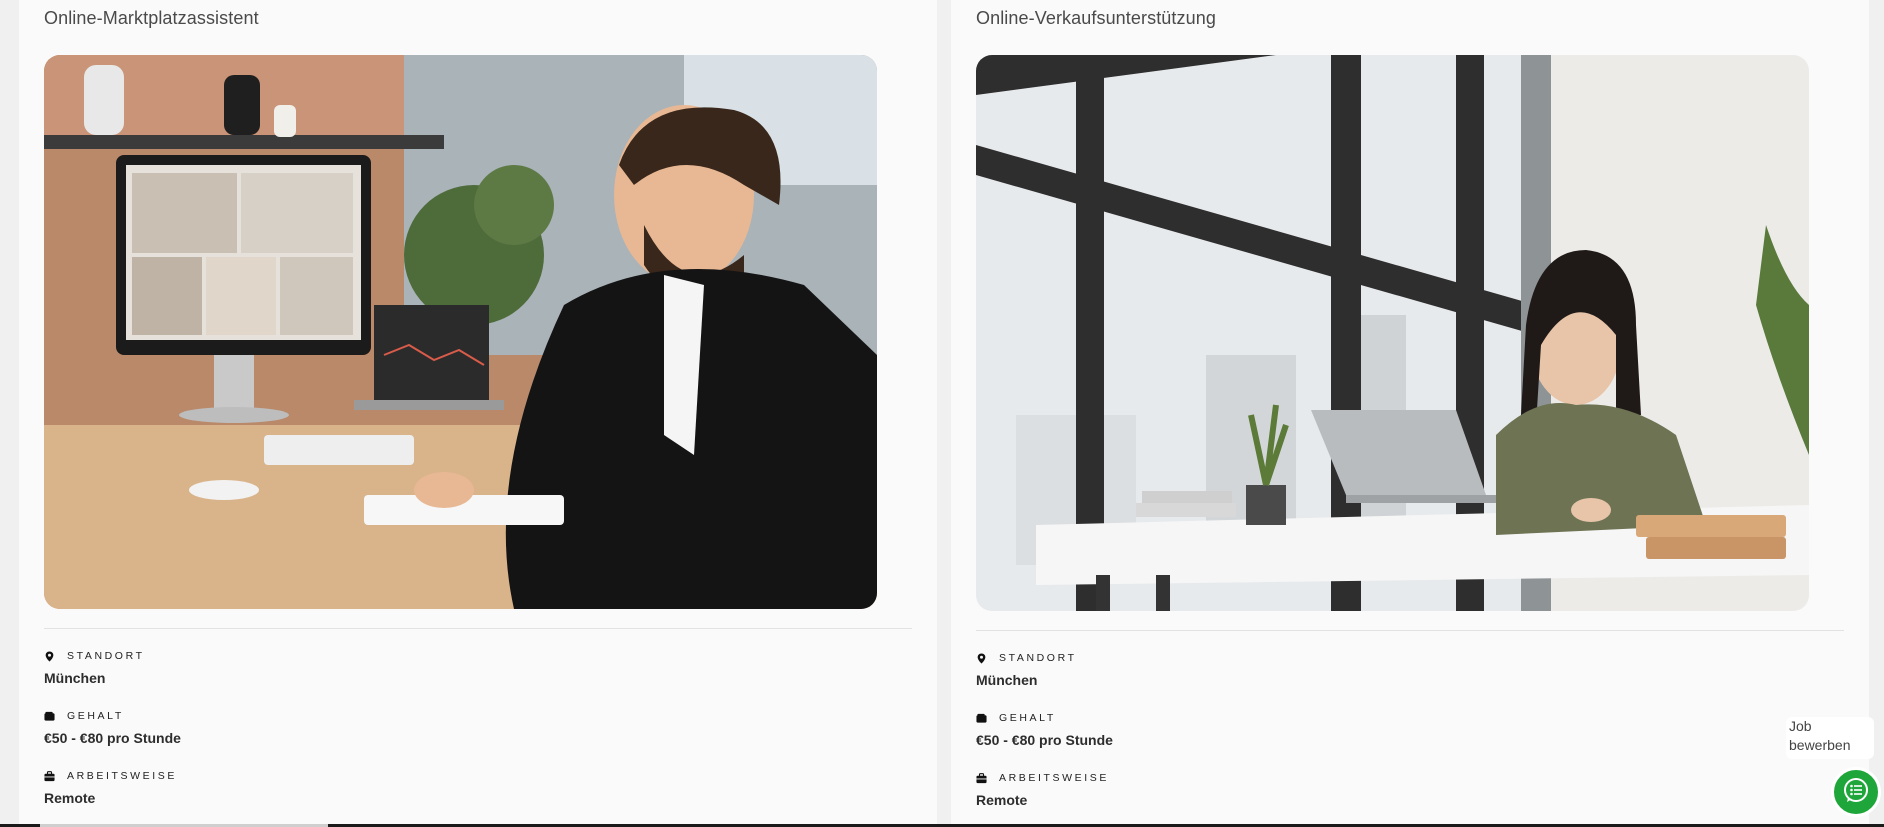 Image resolution: width=1884 pixels, height=827 pixels. What do you see at coordinates (151, 18) in the screenshot?
I see `job-title: Online-Marktplatzassistent` at bounding box center [151, 18].